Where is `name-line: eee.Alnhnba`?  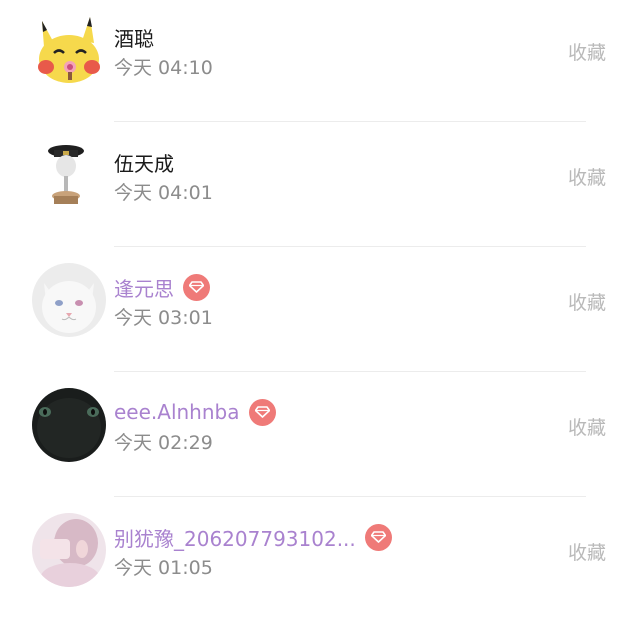 name-line: eee.Alnhnba is located at coordinates (195, 412).